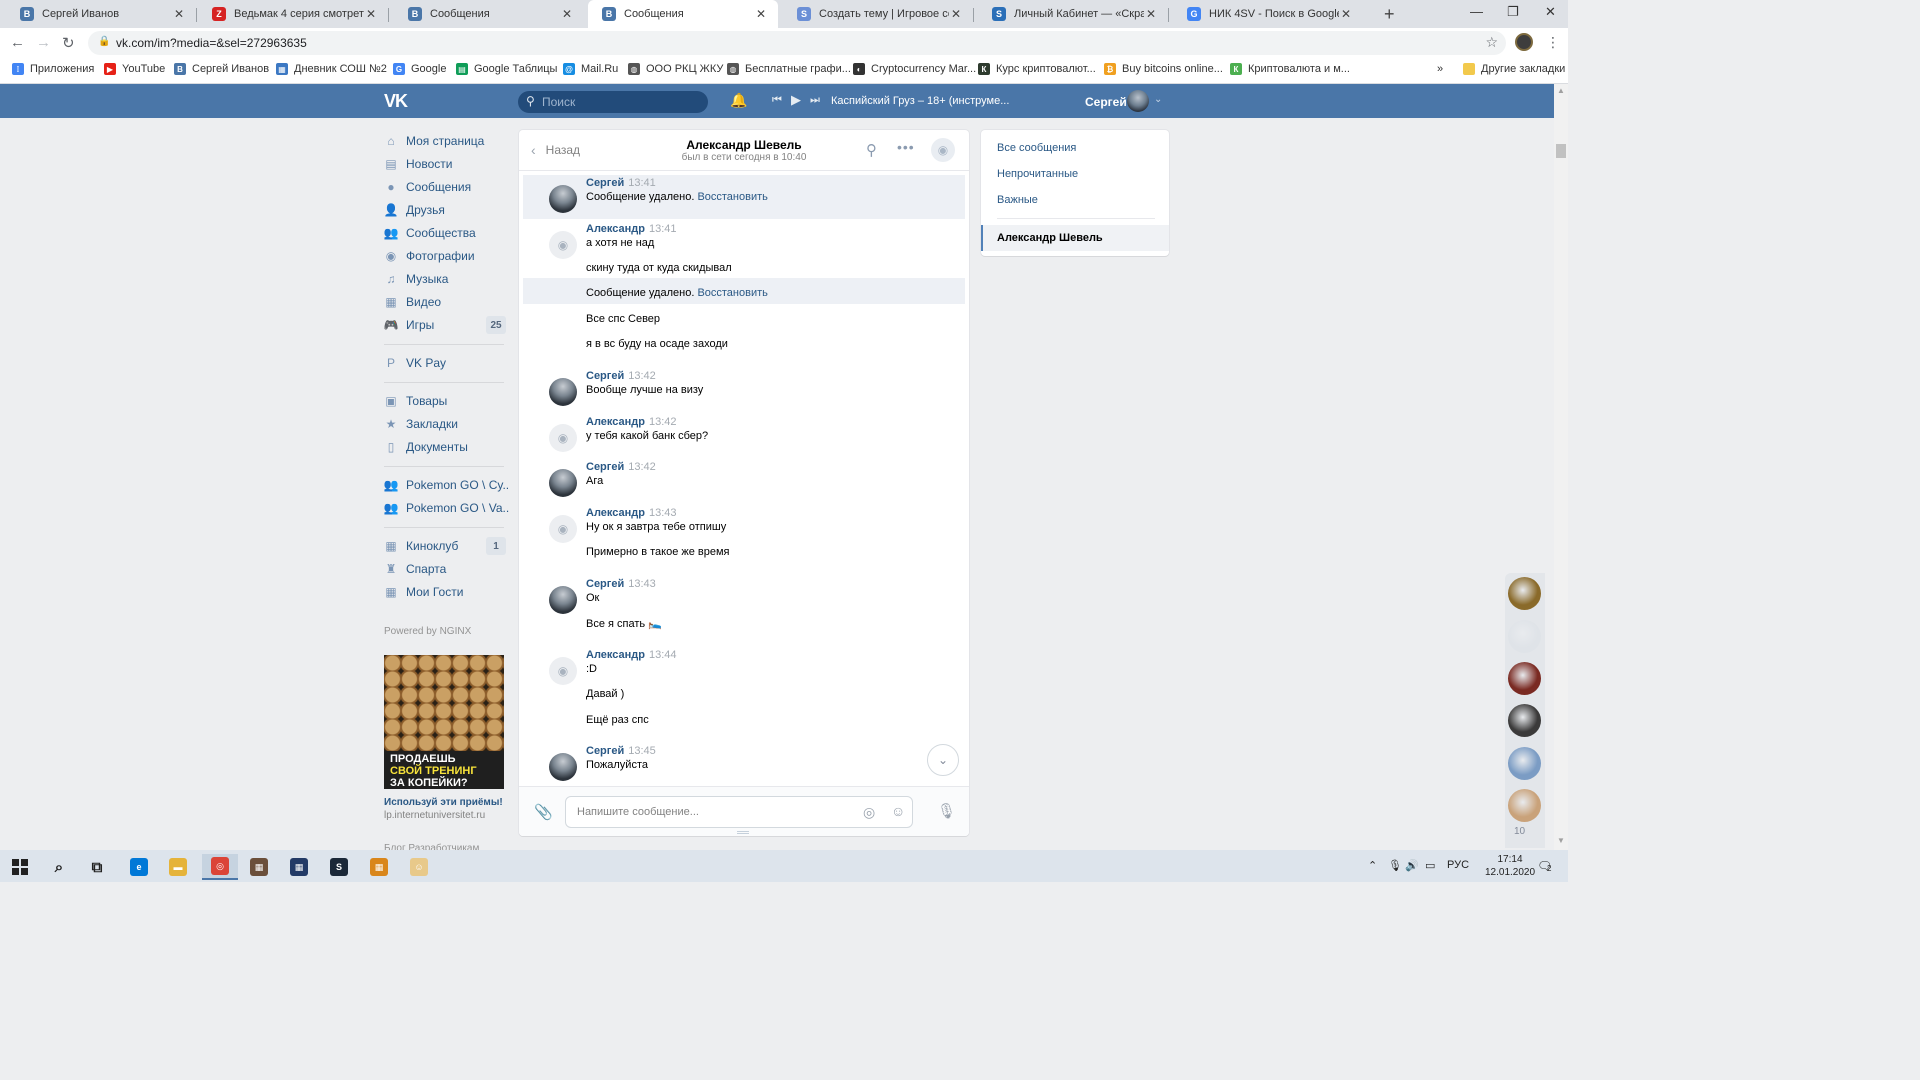 The image size is (1920, 1080). I want to click on taskbar-task-view-button: ⧉, so click(97, 867).